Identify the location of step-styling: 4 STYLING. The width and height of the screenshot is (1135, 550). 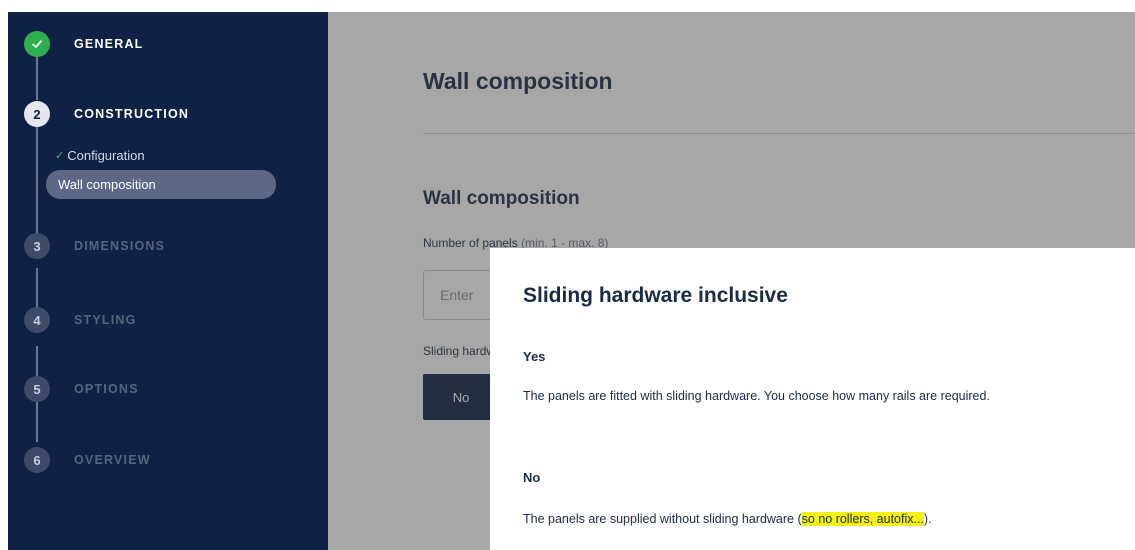
(80, 320).